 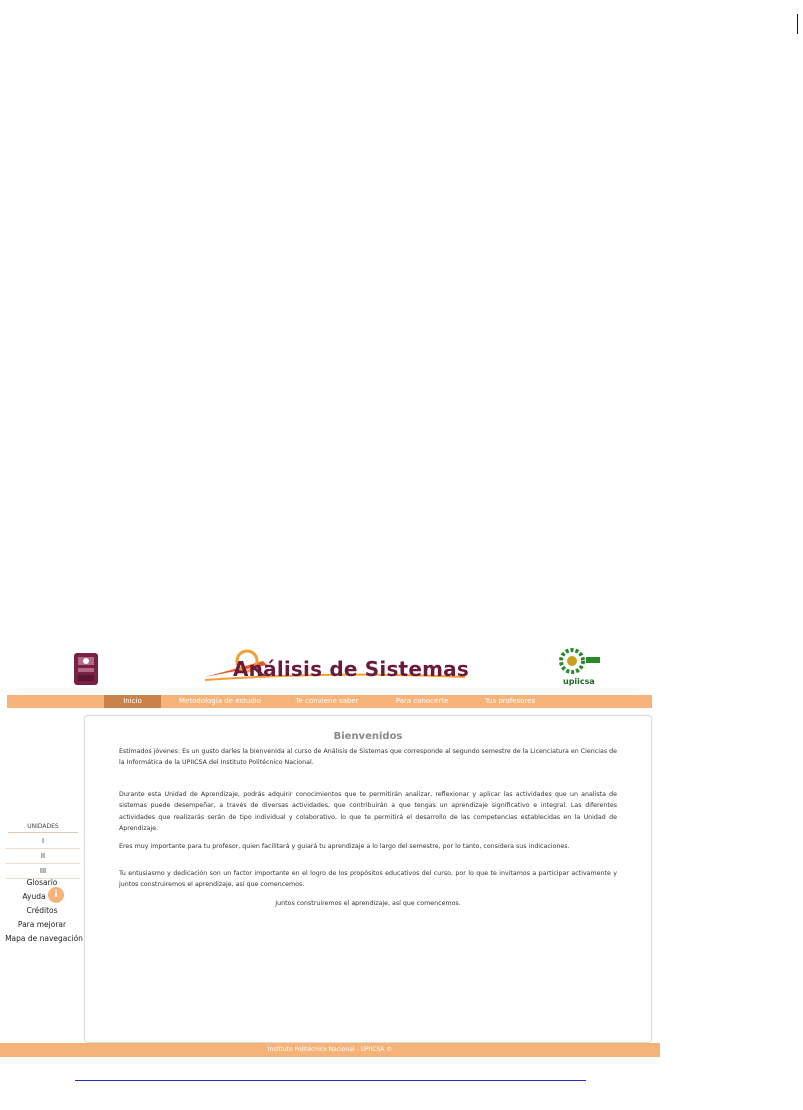 I want to click on tab-para-conocerte: Para conocerte, so click(x=422, y=701).